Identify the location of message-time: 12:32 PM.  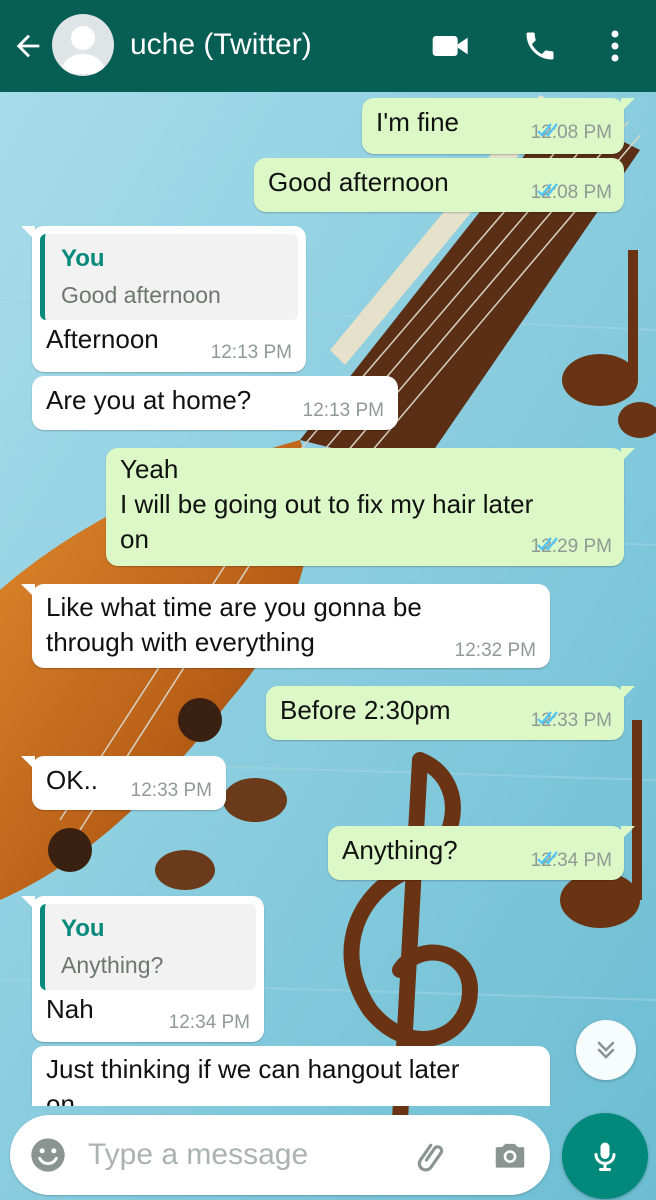
(495, 650).